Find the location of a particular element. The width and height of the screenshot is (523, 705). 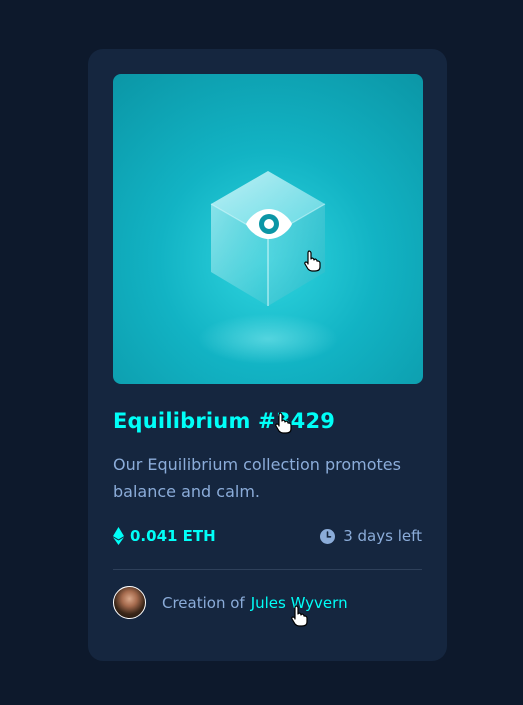

creator-prefix: Creation of is located at coordinates (203, 602).